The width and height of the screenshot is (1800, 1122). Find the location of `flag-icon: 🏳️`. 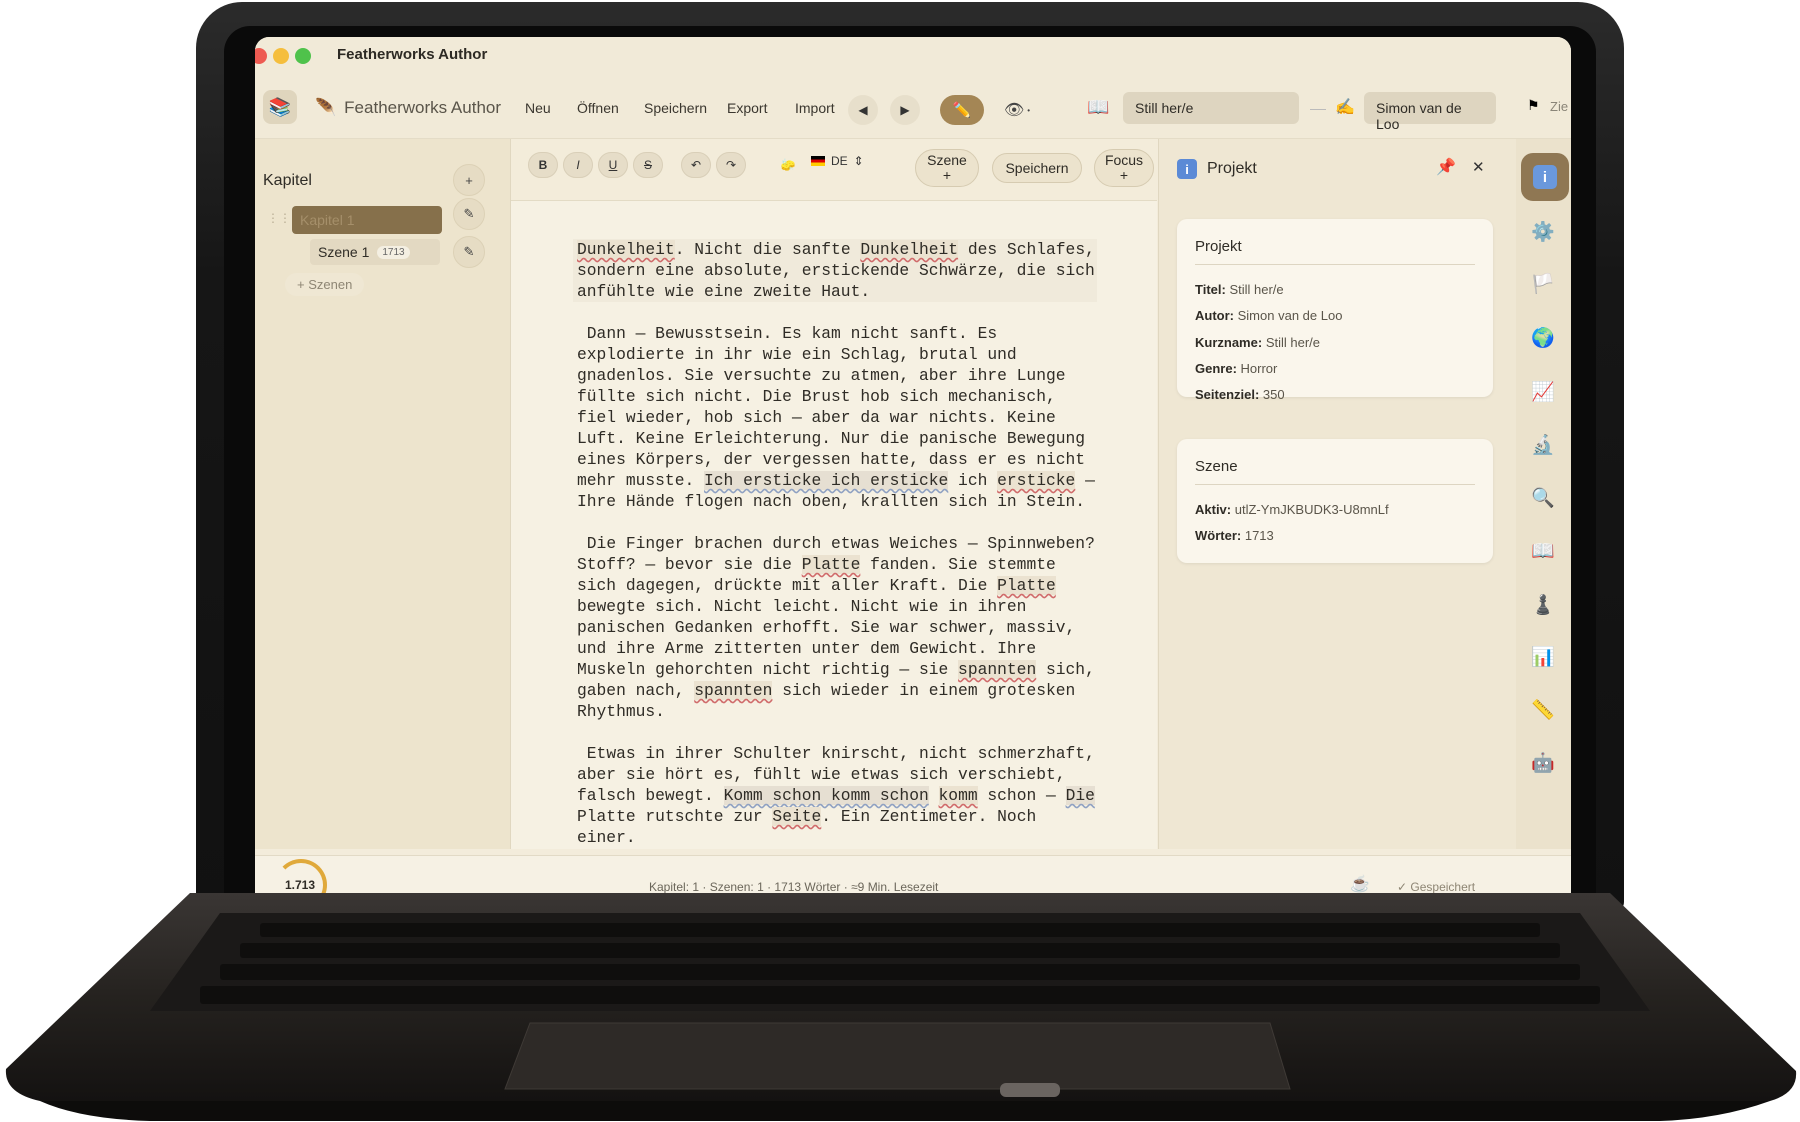

flag-icon: 🏳️ is located at coordinates (1543, 284).